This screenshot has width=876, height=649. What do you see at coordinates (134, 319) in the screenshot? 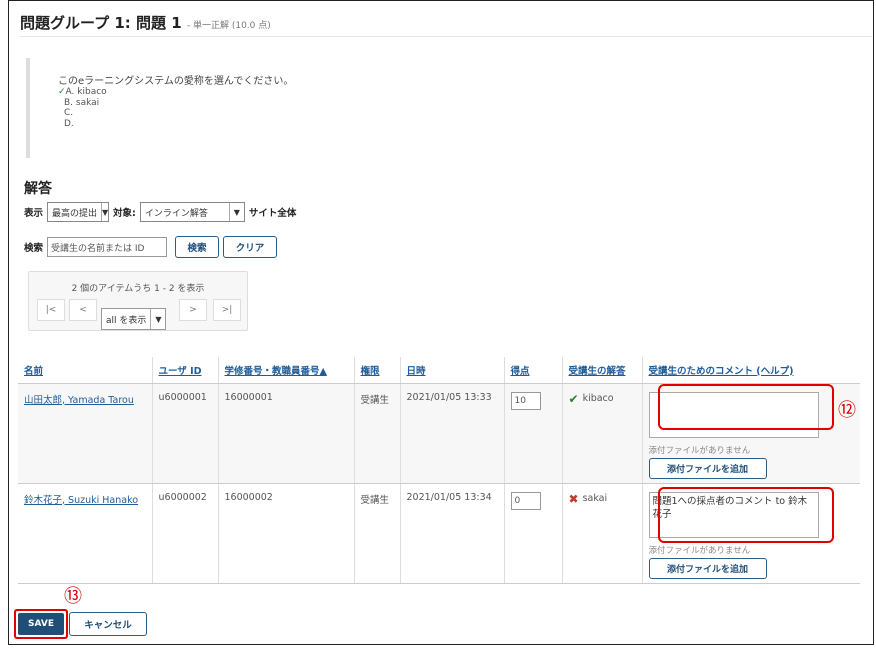
I see `page-size-select: all を表示 ▼` at bounding box center [134, 319].